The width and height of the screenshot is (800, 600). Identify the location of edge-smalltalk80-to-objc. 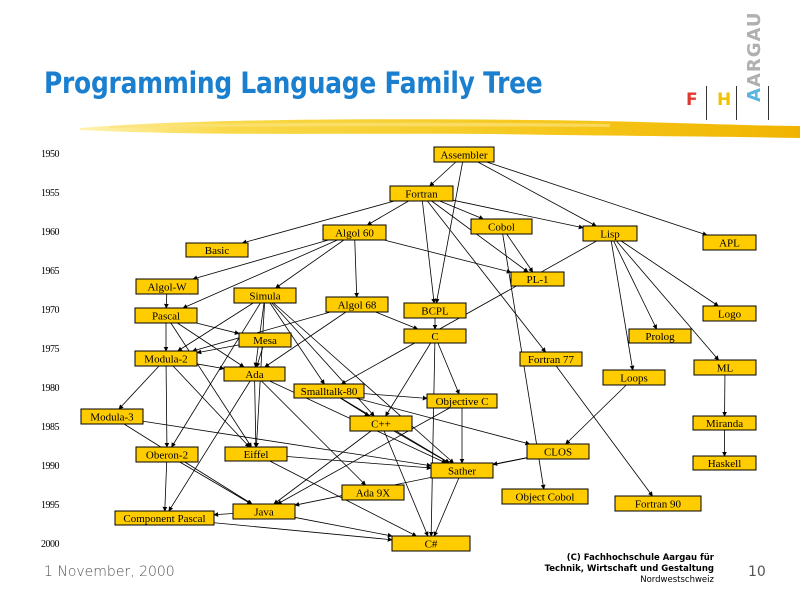
(395, 397).